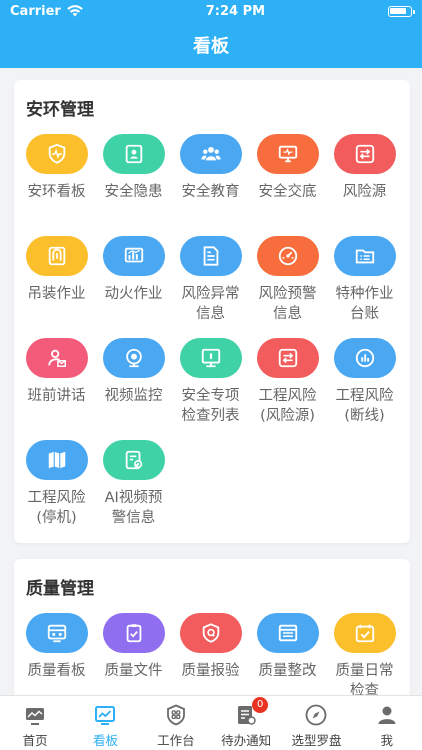  What do you see at coordinates (287, 654) in the screenshot?
I see `board-item-list-board: 质量整改` at bounding box center [287, 654].